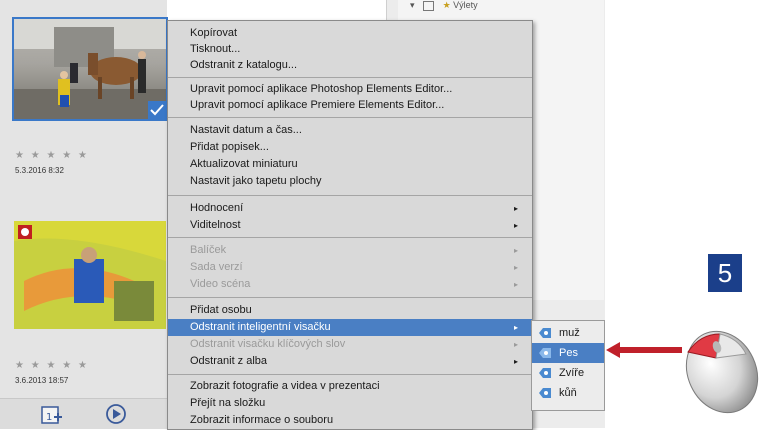 Image resolution: width=760 pixels, height=430 pixels. I want to click on menu-copy: Kopírovat, so click(350, 33).